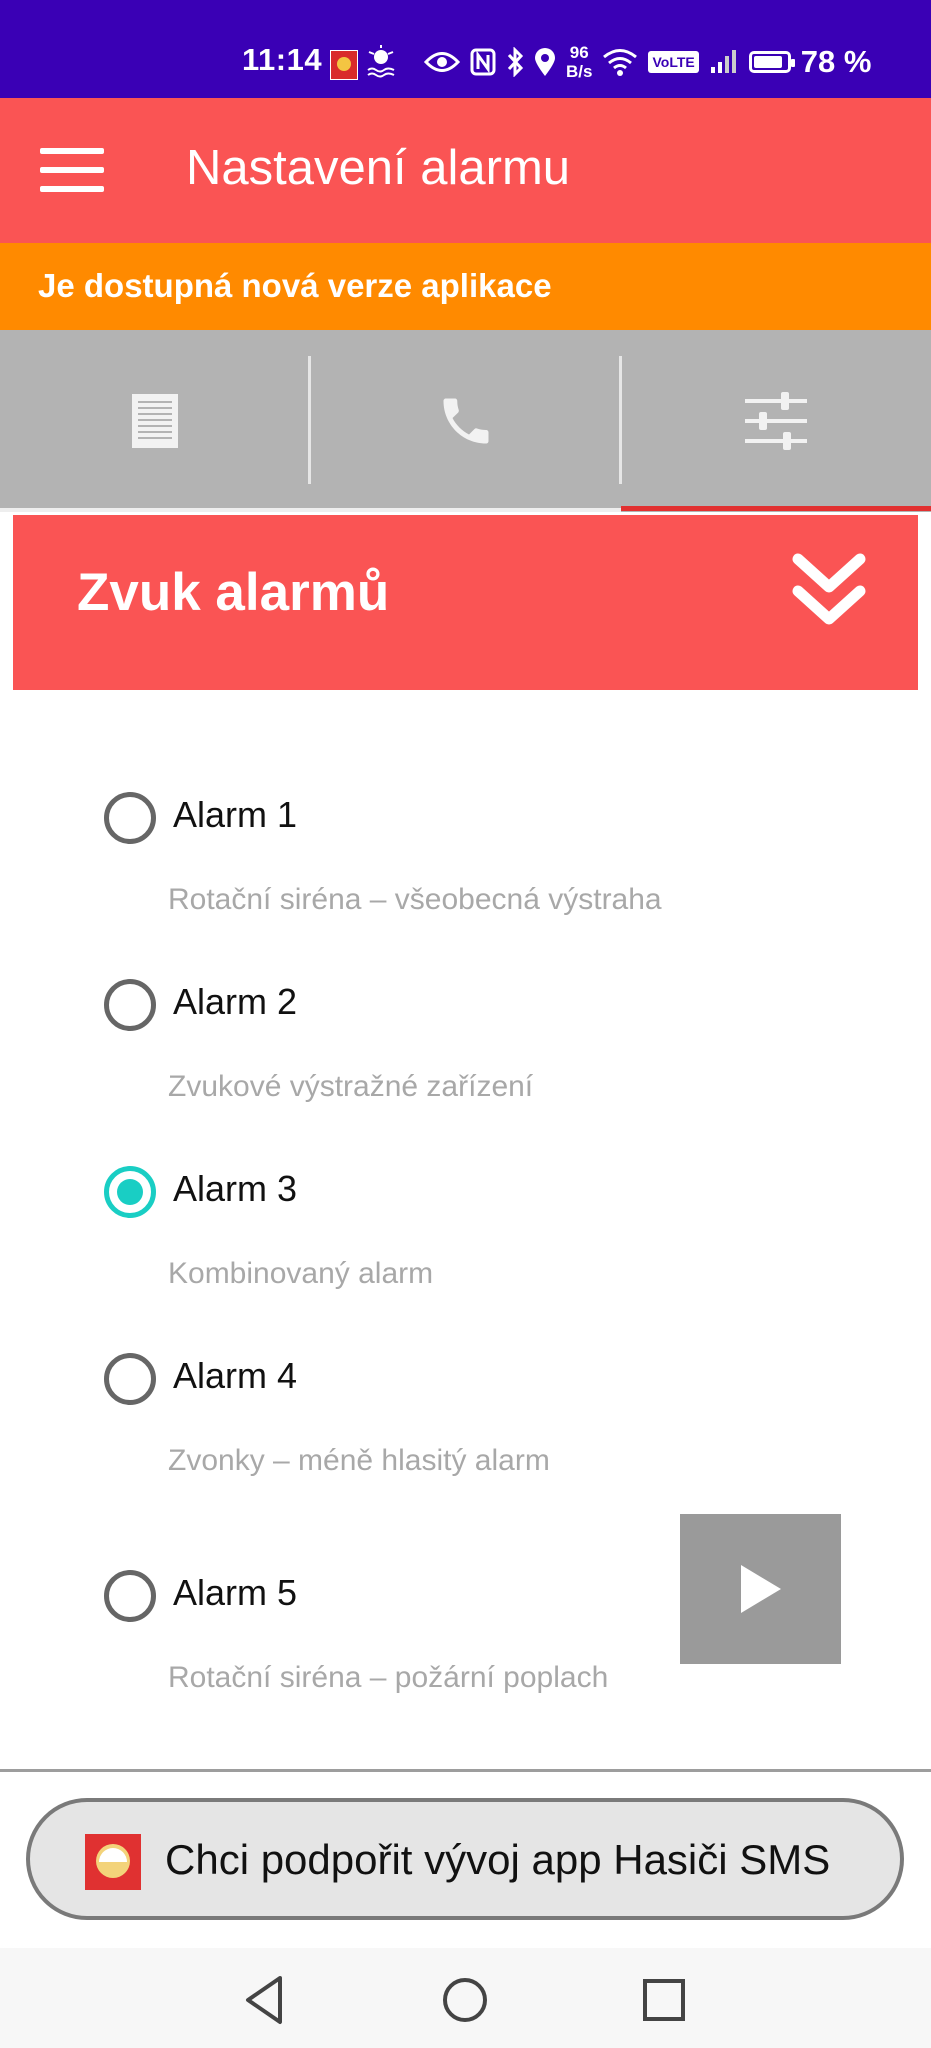 The image size is (931, 2048). What do you see at coordinates (381, 64) in the screenshot?
I see `alarm-icon` at bounding box center [381, 64].